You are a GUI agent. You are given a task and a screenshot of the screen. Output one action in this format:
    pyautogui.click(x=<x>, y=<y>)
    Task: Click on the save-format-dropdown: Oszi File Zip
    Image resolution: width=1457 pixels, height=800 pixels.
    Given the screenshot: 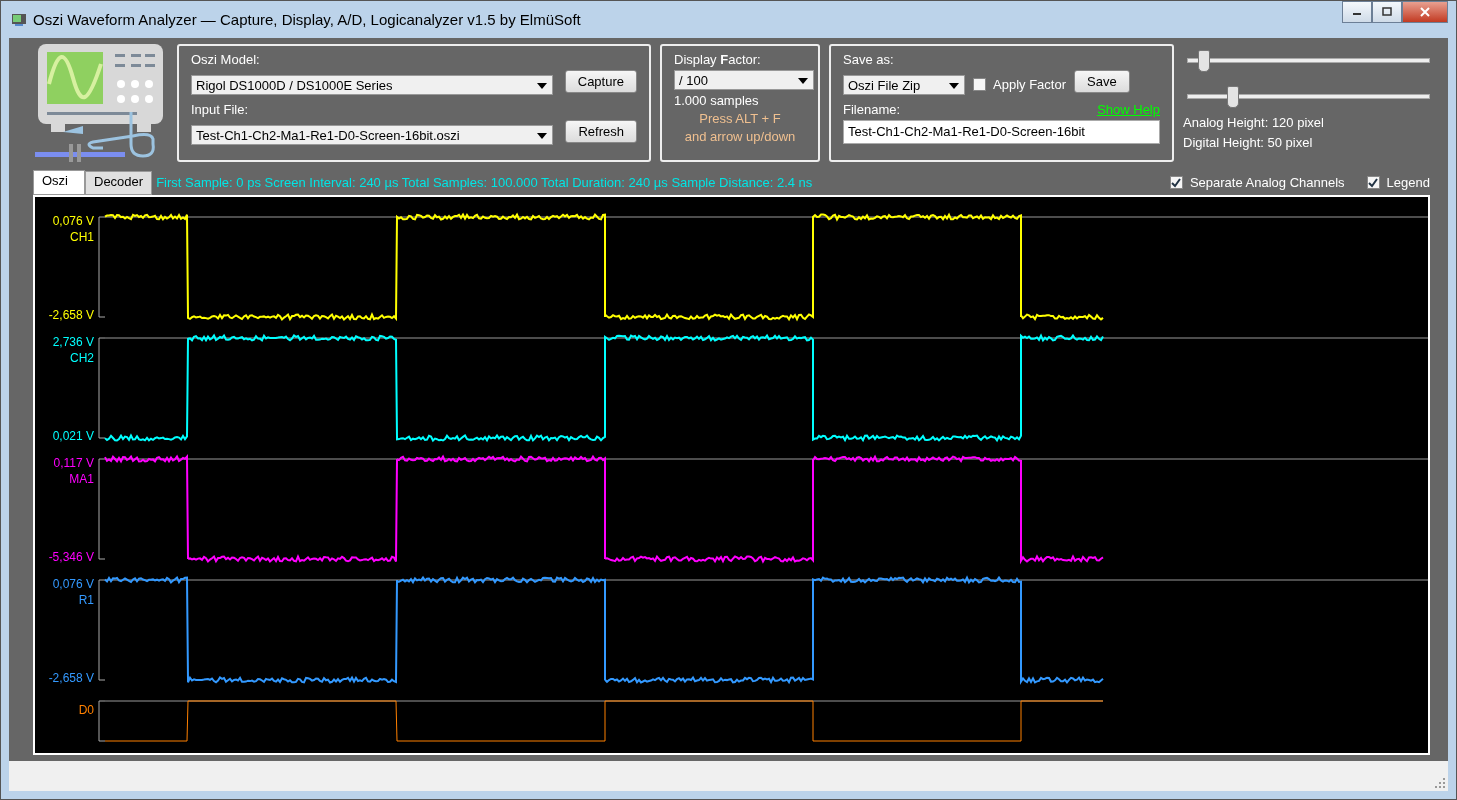 What is the action you would take?
    pyautogui.click(x=904, y=84)
    